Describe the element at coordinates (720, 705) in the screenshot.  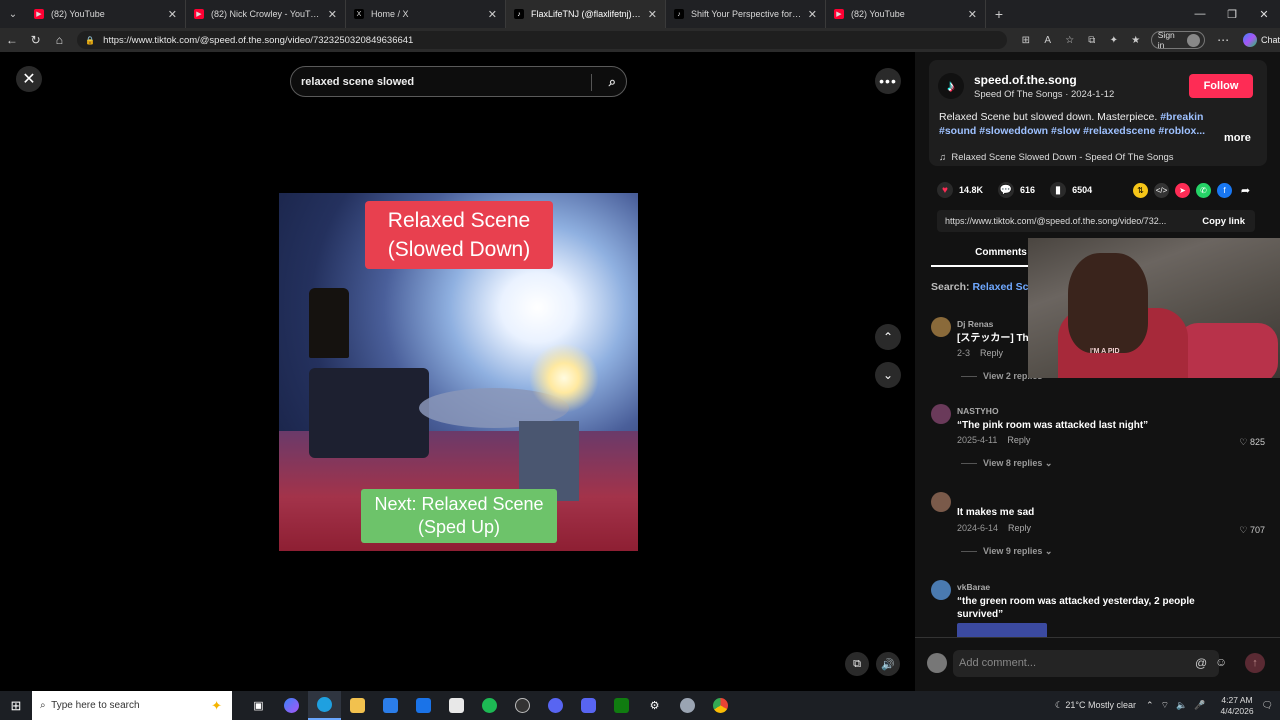
I see `chrome-icon` at that location.